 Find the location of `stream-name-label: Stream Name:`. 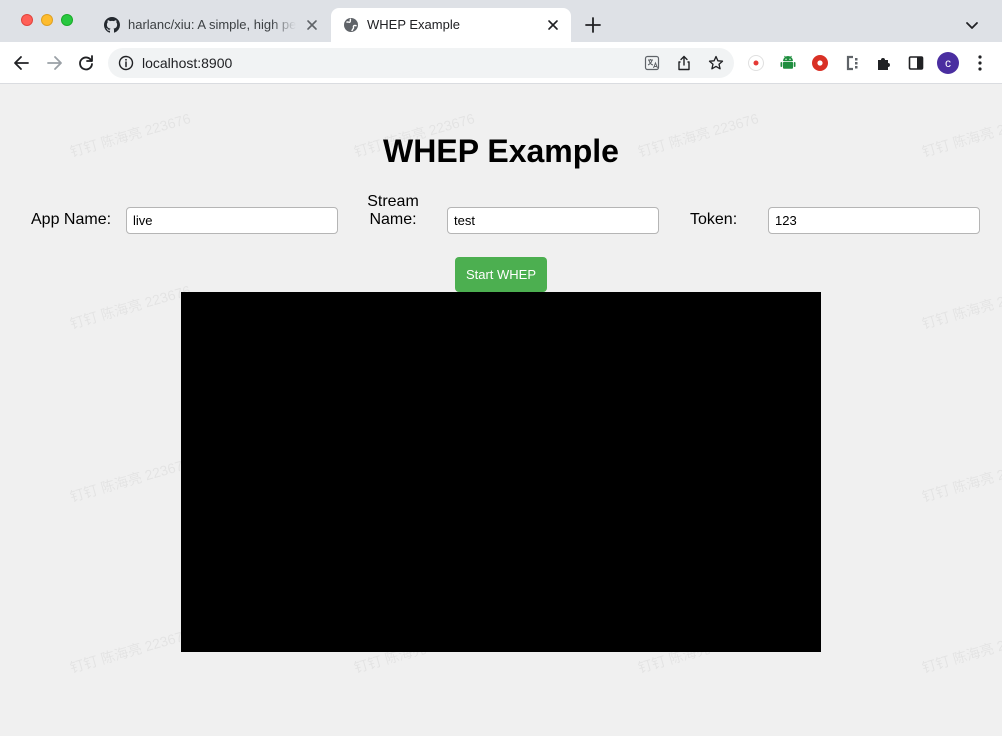

stream-name-label: Stream Name: is located at coordinates (393, 211).